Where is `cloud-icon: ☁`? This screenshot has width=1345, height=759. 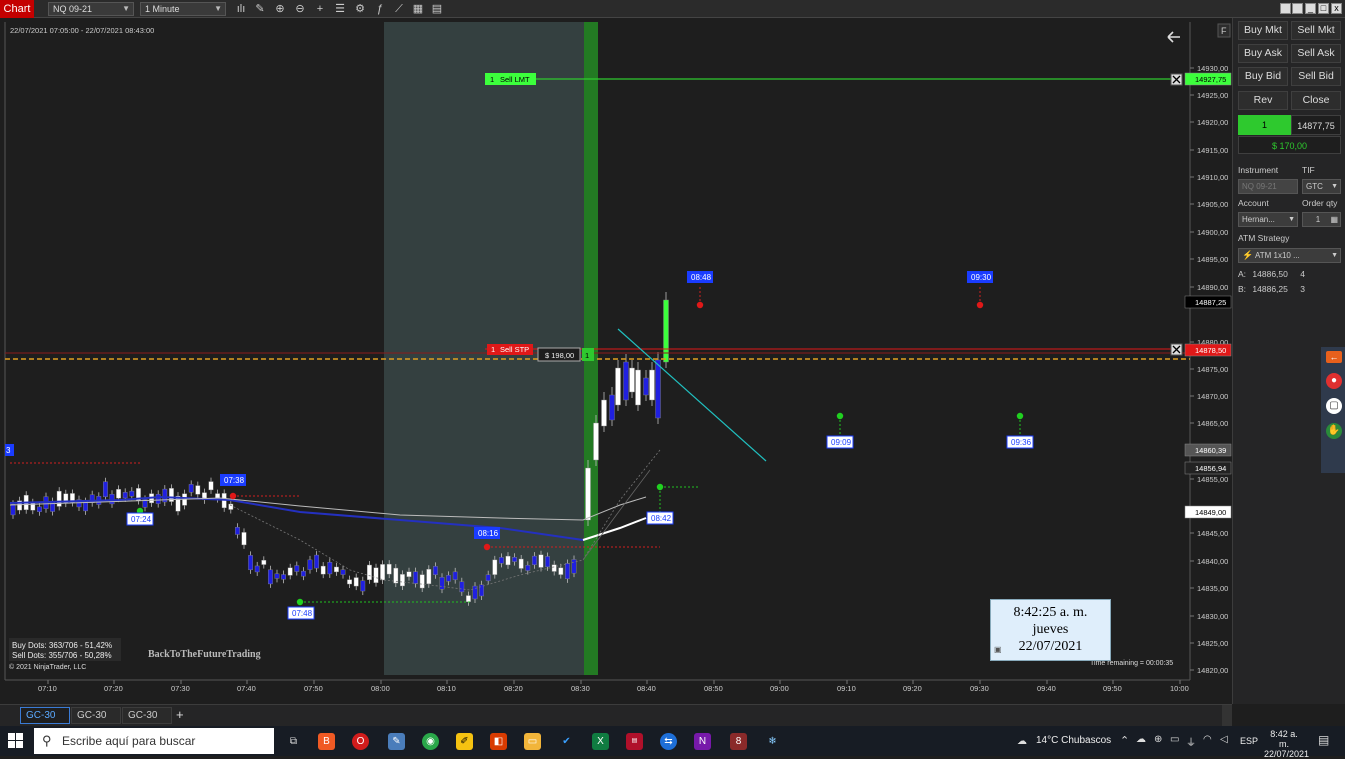
cloud-icon: ☁ is located at coordinates (1141, 739).